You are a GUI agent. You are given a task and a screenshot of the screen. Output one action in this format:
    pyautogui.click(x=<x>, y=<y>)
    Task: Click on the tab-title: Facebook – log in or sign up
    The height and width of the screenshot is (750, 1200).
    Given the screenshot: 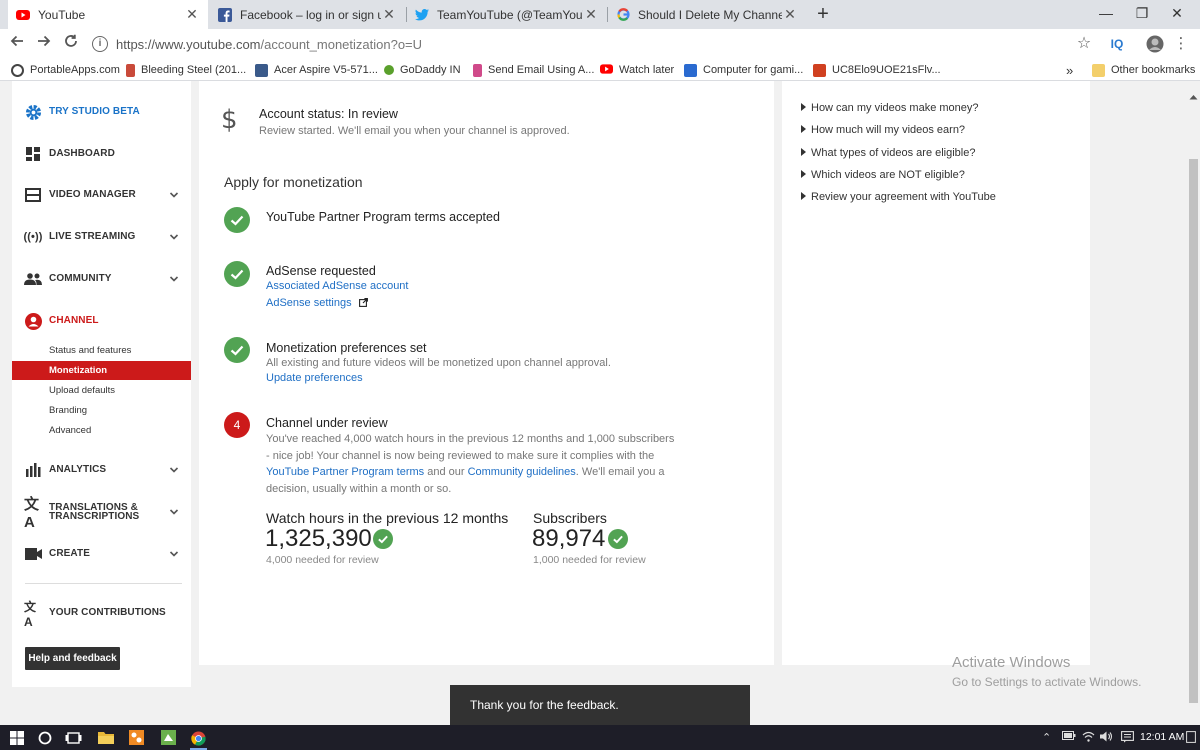 What is the action you would take?
    pyautogui.click(x=310, y=14)
    